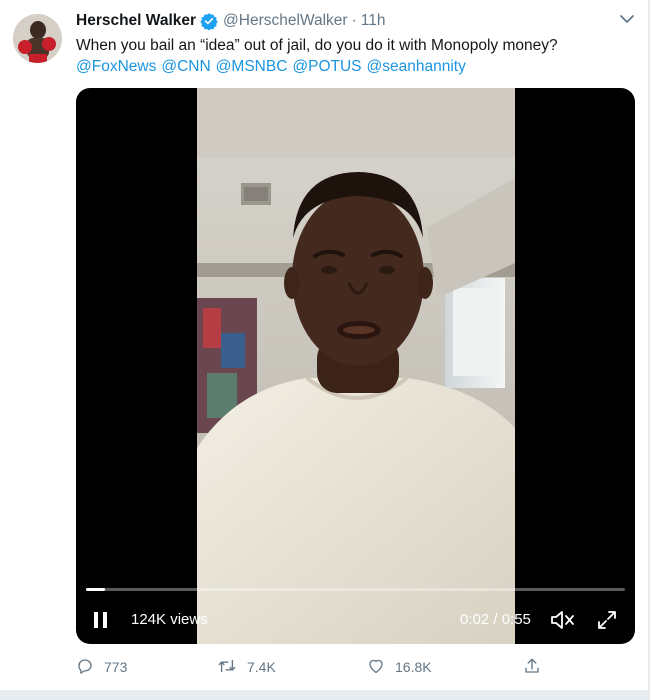  What do you see at coordinates (373, 21) in the screenshot?
I see `tweet-timestamp: 11h` at bounding box center [373, 21].